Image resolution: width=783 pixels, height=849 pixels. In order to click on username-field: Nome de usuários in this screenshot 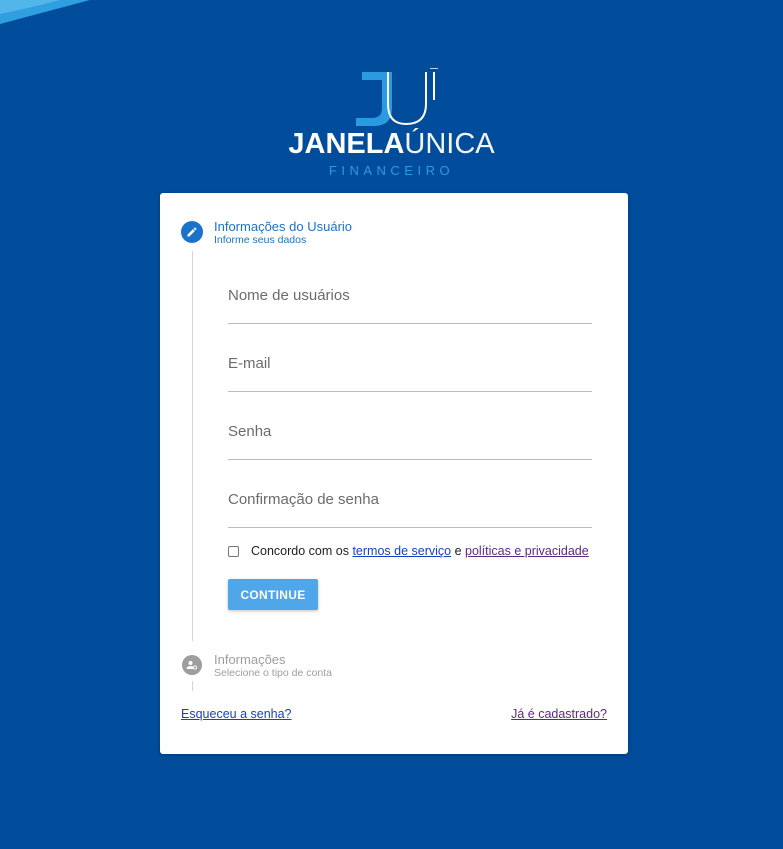, I will do `click(410, 298)`.